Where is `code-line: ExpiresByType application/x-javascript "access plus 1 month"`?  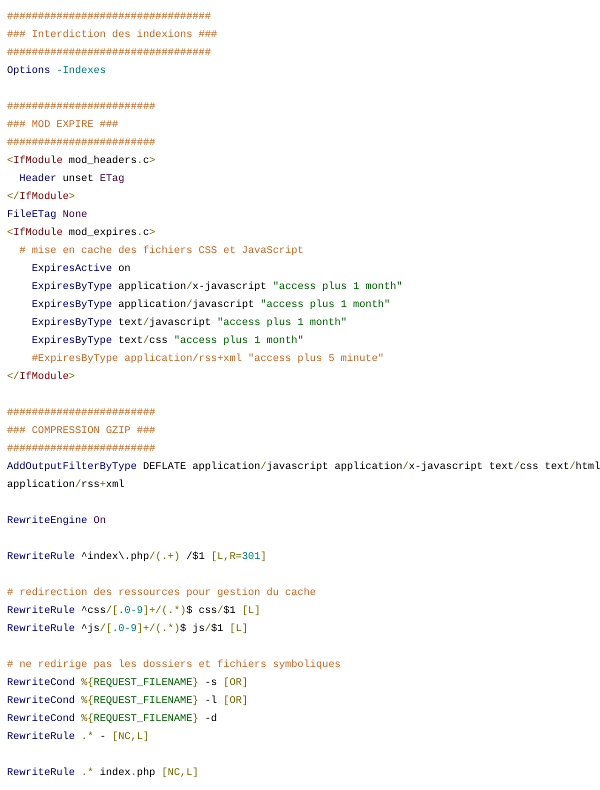 code-line: ExpiresByType application/x-javascript "access plus 1 month" is located at coordinates (216, 287).